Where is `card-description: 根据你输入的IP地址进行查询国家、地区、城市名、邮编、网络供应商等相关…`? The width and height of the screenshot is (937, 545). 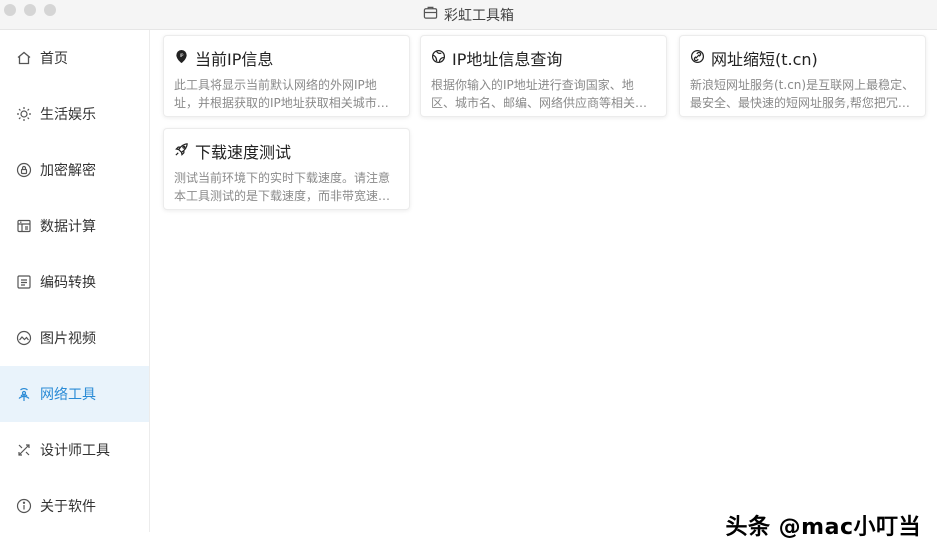
card-description: 根据你输入的IP地址进行查询国家、地区、城市名、邮编、网络供应商等相关… is located at coordinates (539, 94).